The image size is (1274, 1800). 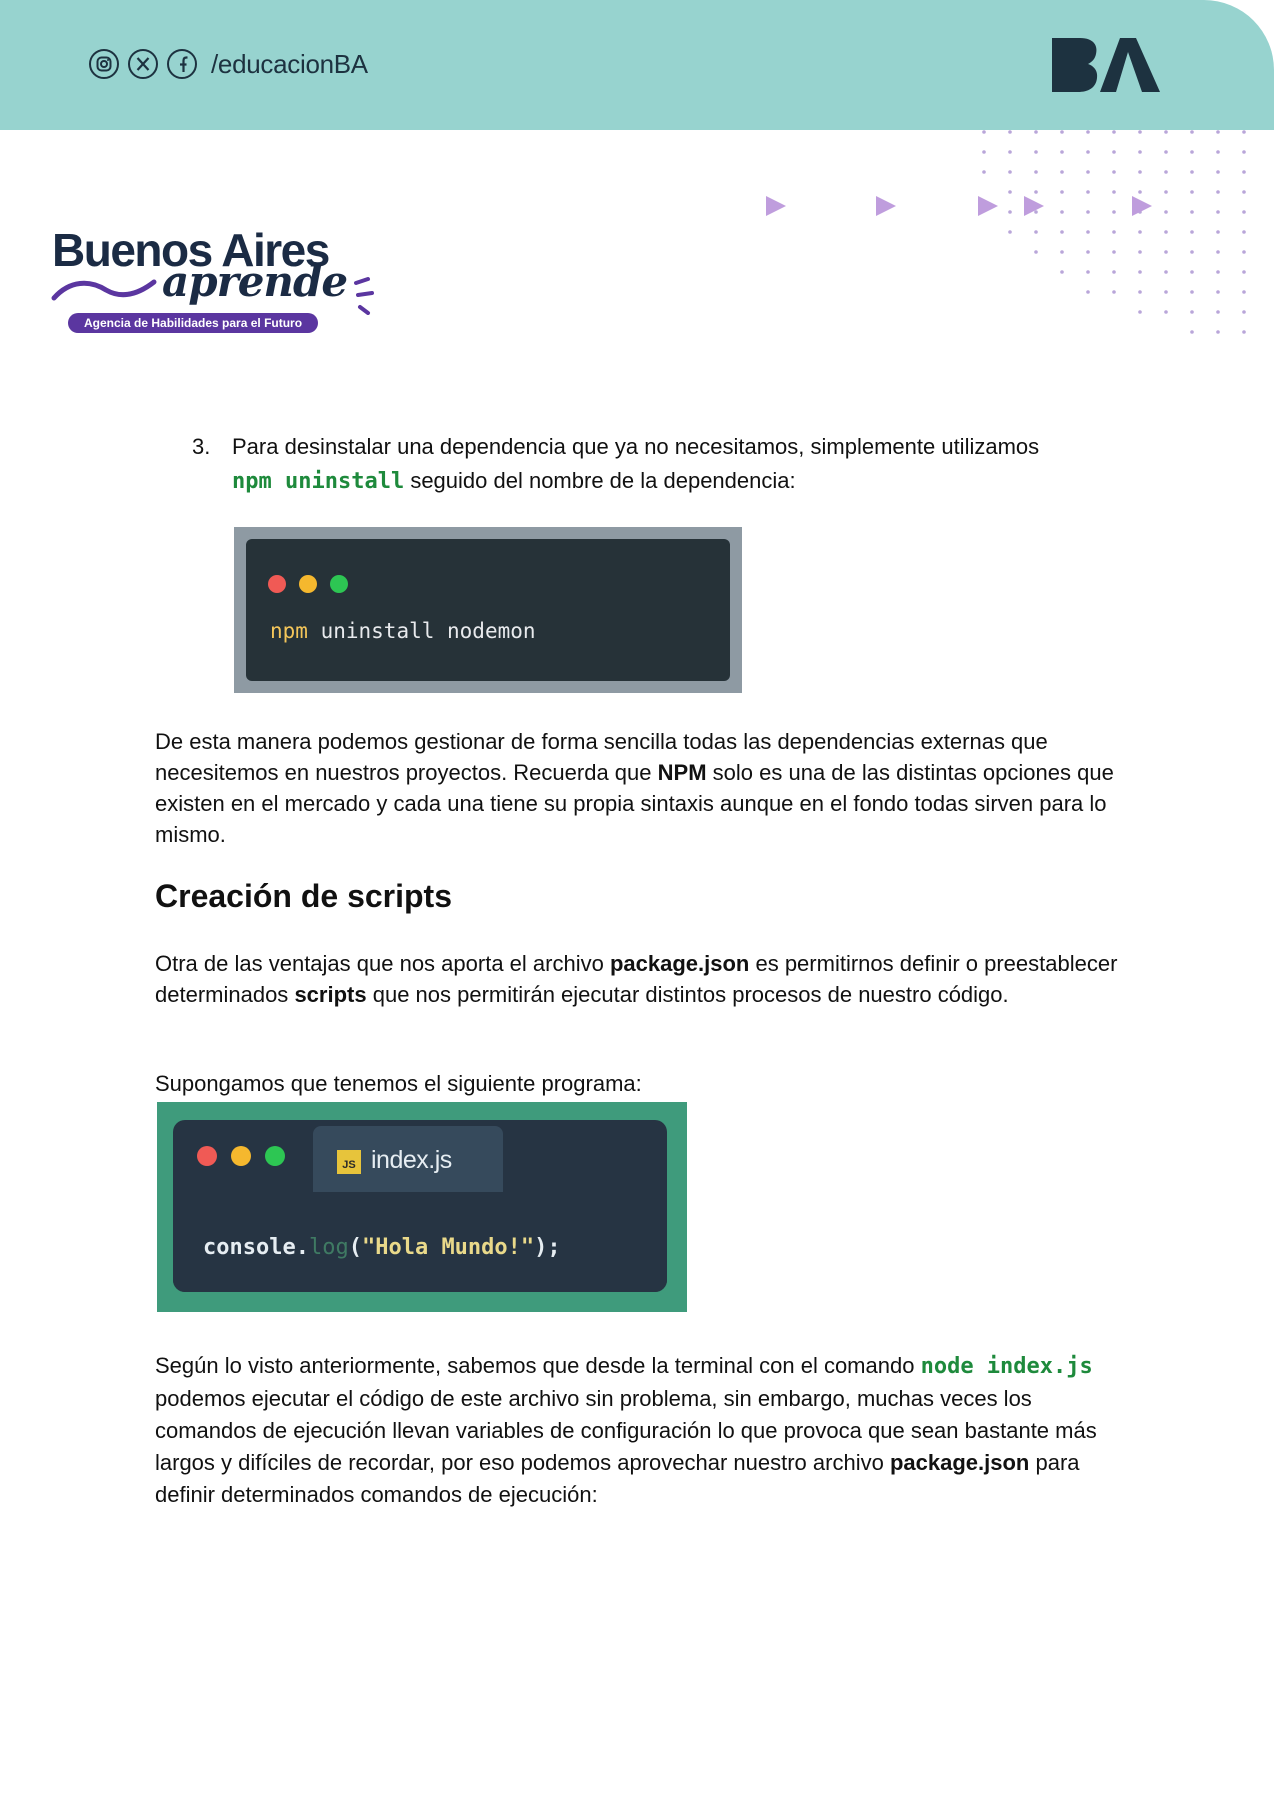 What do you see at coordinates (637, 65) in the screenshot?
I see `header-band: /educacionBA` at bounding box center [637, 65].